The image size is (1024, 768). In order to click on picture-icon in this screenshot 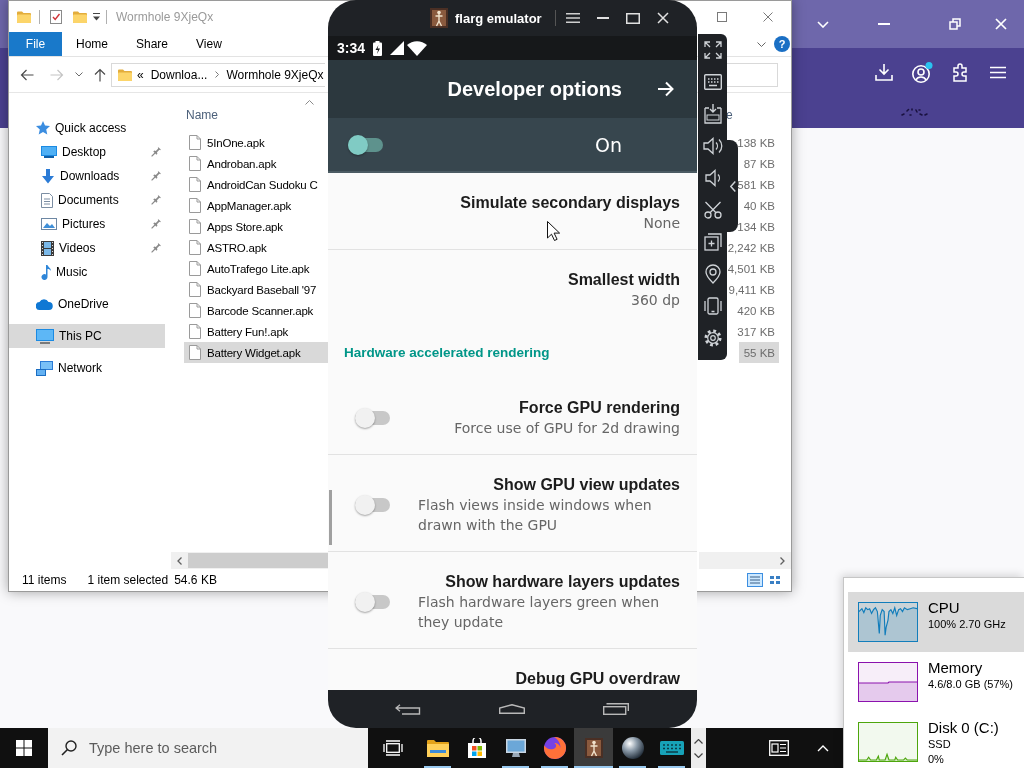, I will do `click(49, 224)`.